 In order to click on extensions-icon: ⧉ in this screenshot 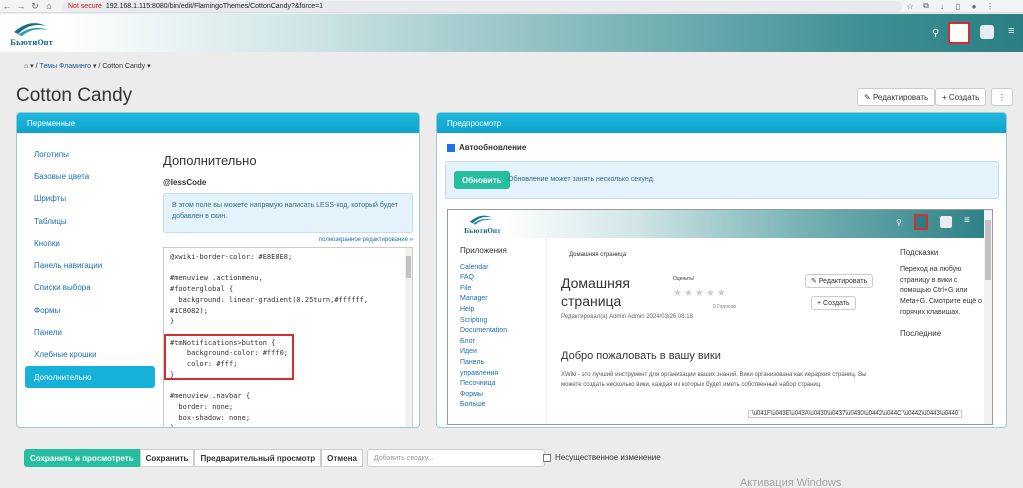, I will do `click(926, 6)`.